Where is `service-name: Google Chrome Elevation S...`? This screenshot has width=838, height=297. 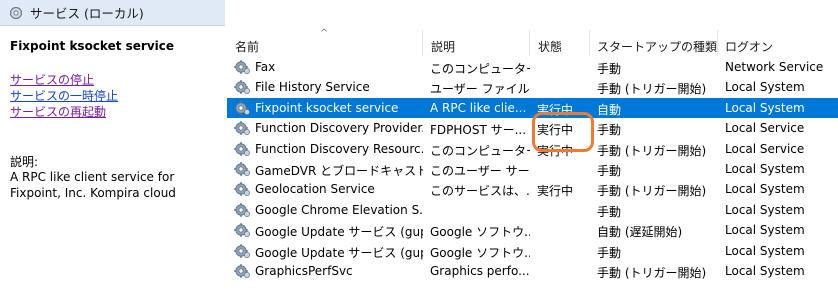 service-name: Google Chrome Elevation S... is located at coordinates (339, 209).